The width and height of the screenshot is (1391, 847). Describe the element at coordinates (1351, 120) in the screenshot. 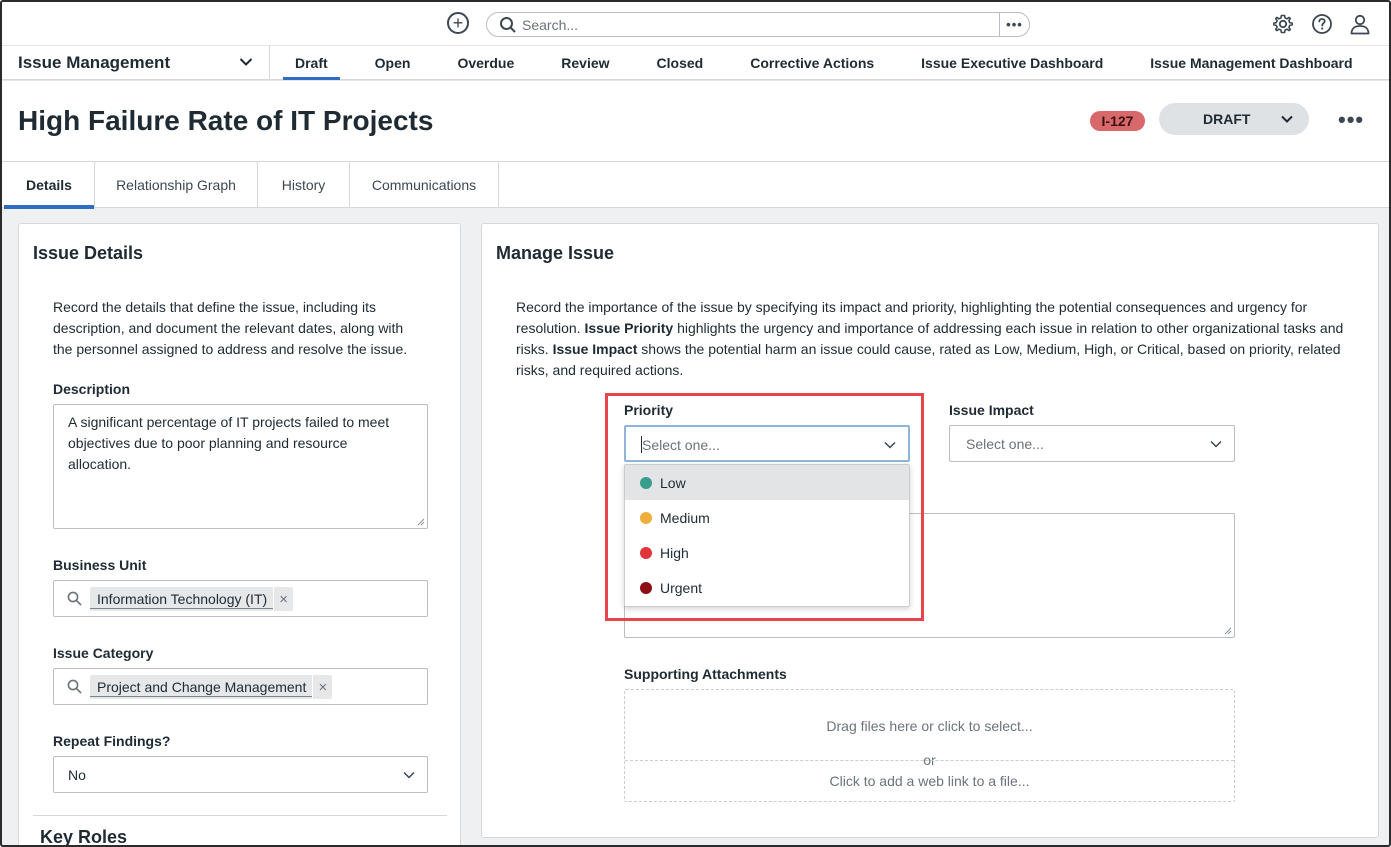

I see `more-actions-button: •••` at that location.